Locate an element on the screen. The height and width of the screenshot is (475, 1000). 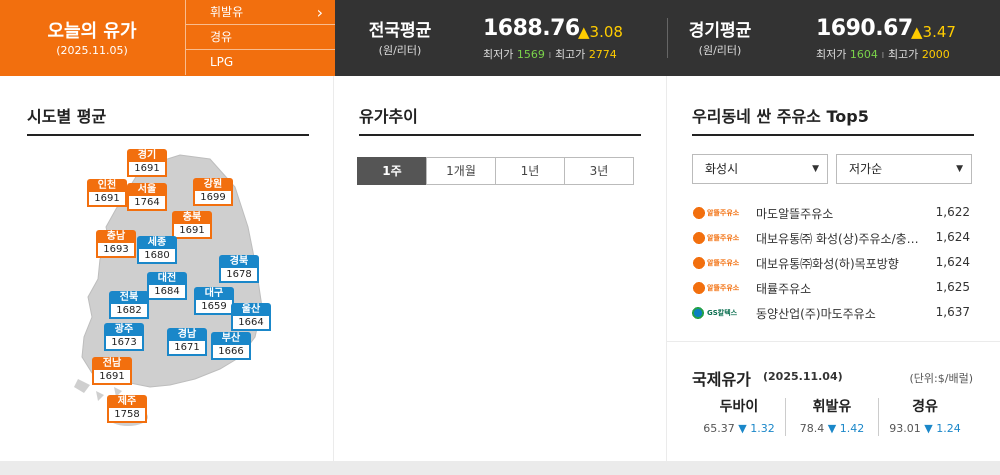
region-badge: 부산 1666 is located at coordinates (231, 346).